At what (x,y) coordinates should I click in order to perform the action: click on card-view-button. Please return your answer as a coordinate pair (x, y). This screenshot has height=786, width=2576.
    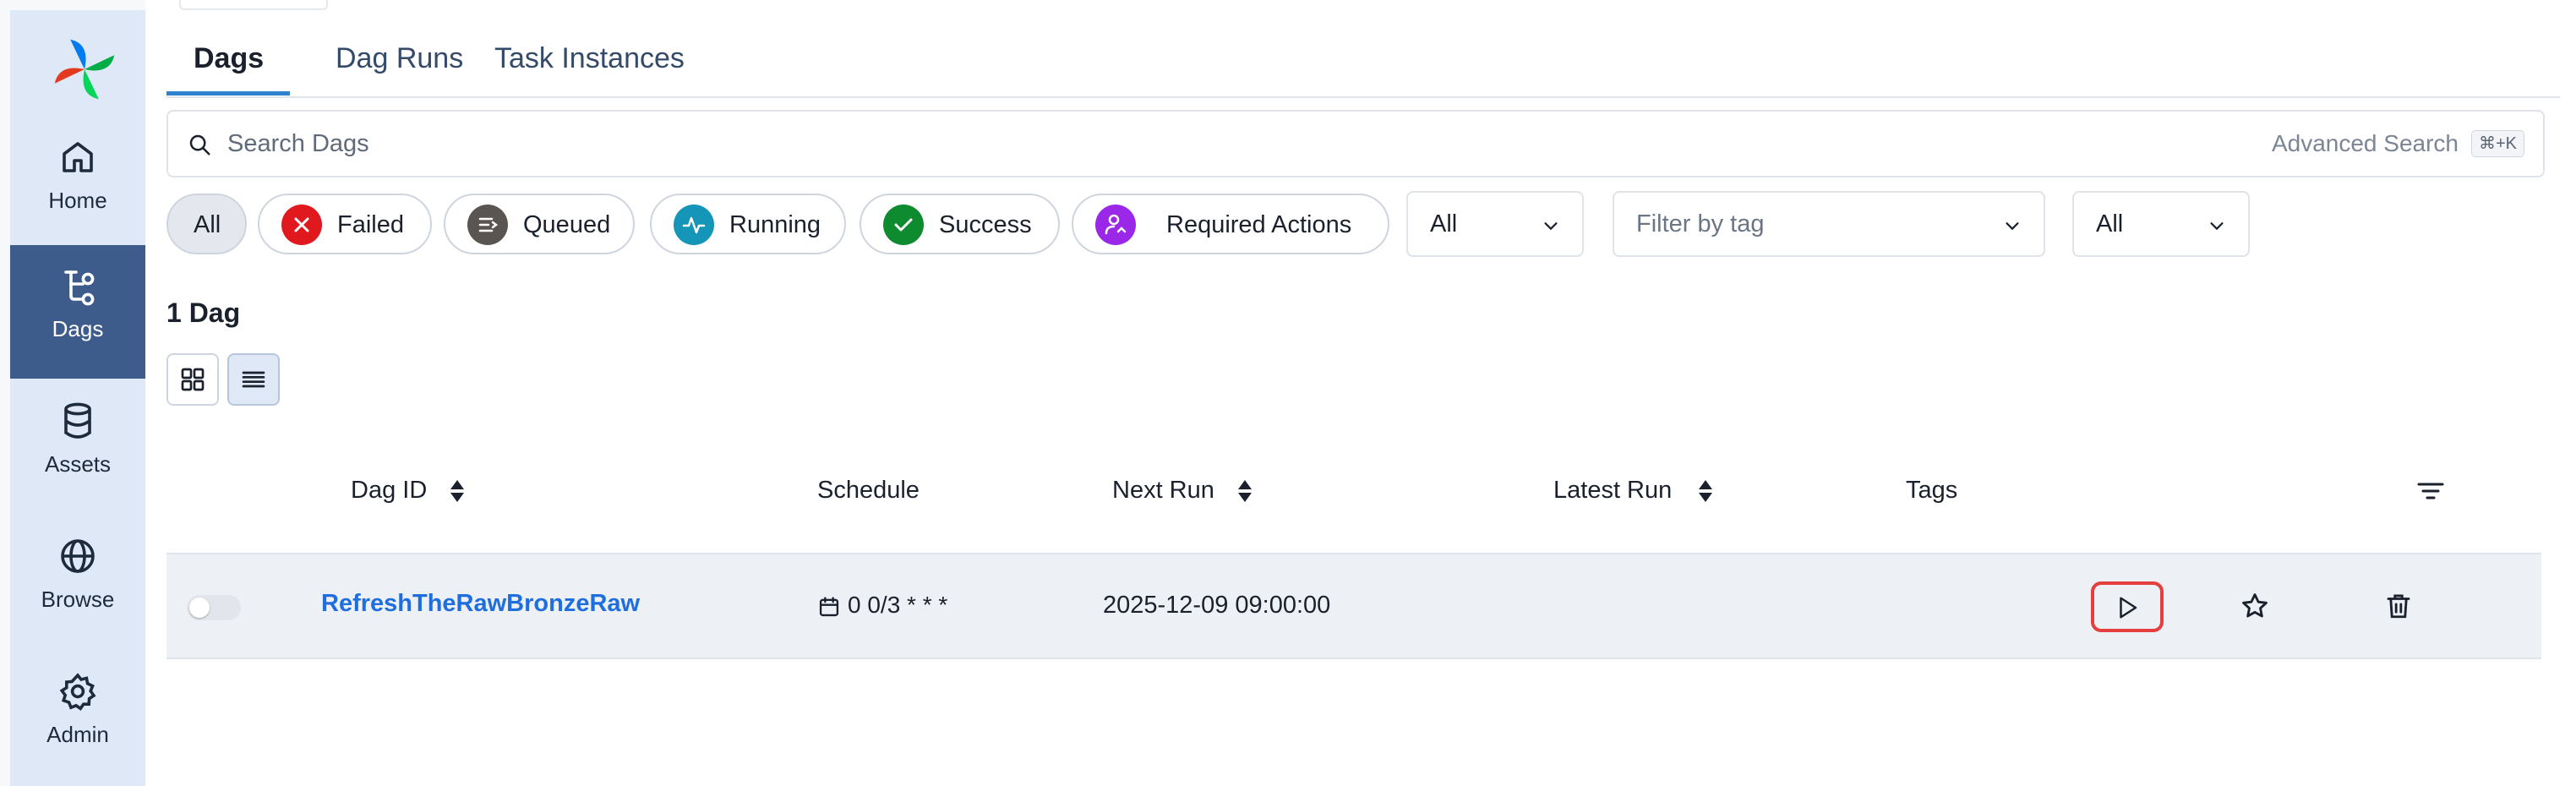
    Looking at the image, I should click on (192, 379).